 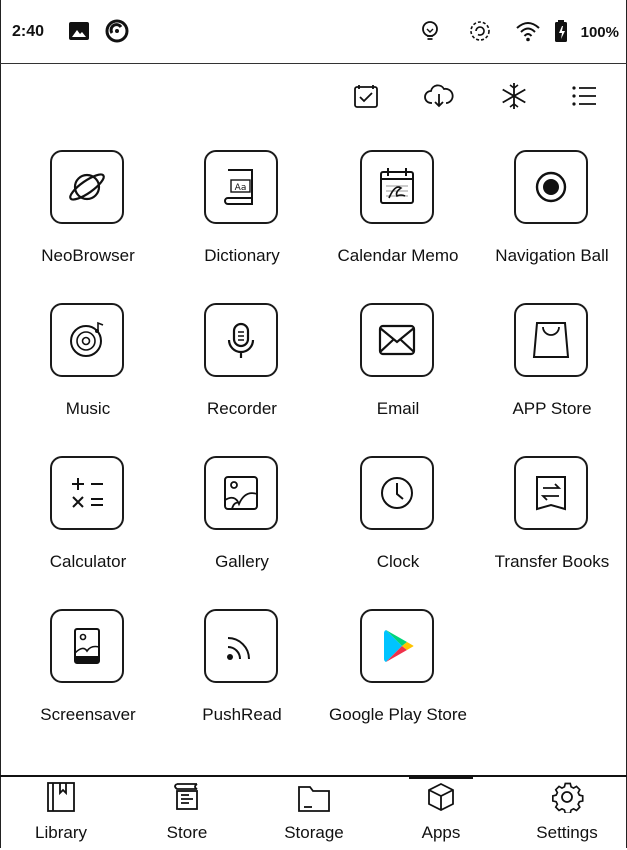 What do you see at coordinates (552, 561) in the screenshot?
I see `app-label: Transfer Books` at bounding box center [552, 561].